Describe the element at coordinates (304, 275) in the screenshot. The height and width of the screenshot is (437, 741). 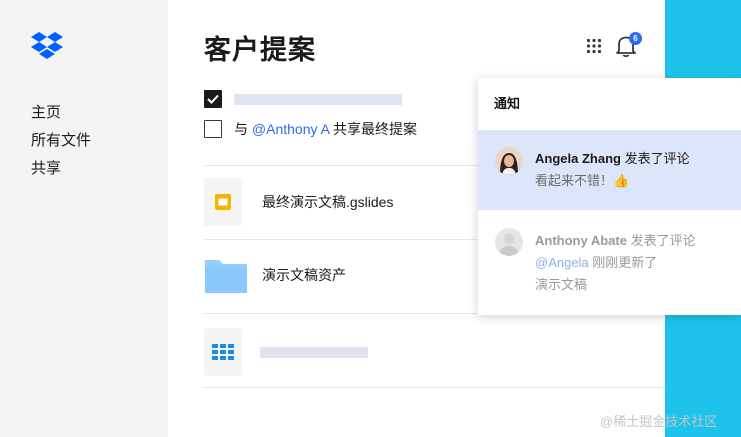
I see `file-name: 演示文稿资产` at that location.